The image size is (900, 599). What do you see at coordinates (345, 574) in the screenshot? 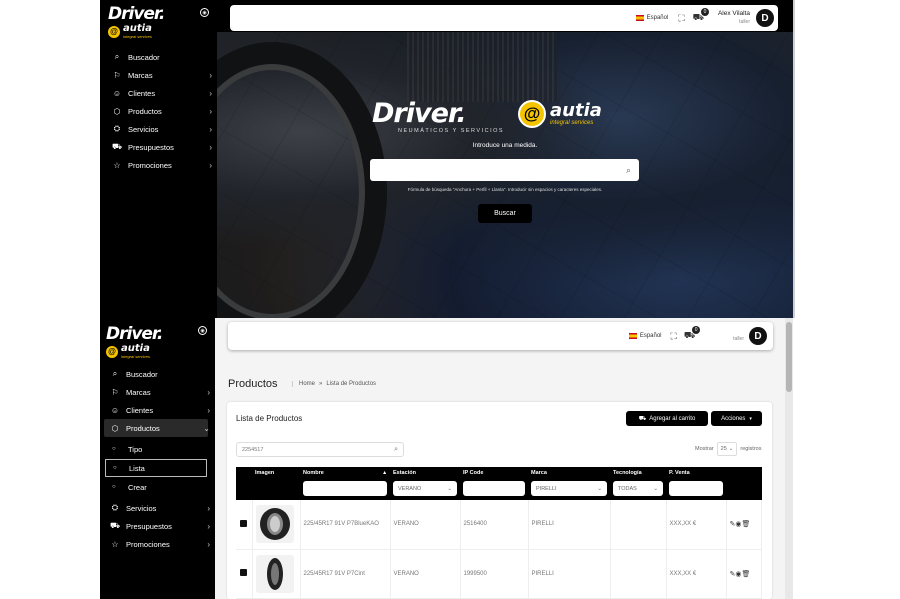
I see `cell-name: 225/45R17 91V P7Cint` at bounding box center [345, 574].